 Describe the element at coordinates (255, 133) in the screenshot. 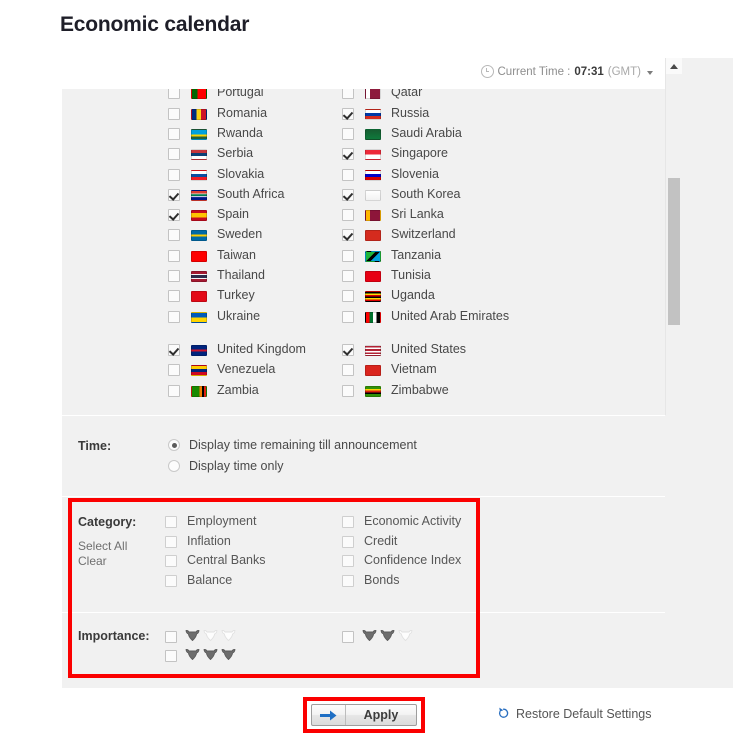

I see `country-row: Rwanda` at that location.